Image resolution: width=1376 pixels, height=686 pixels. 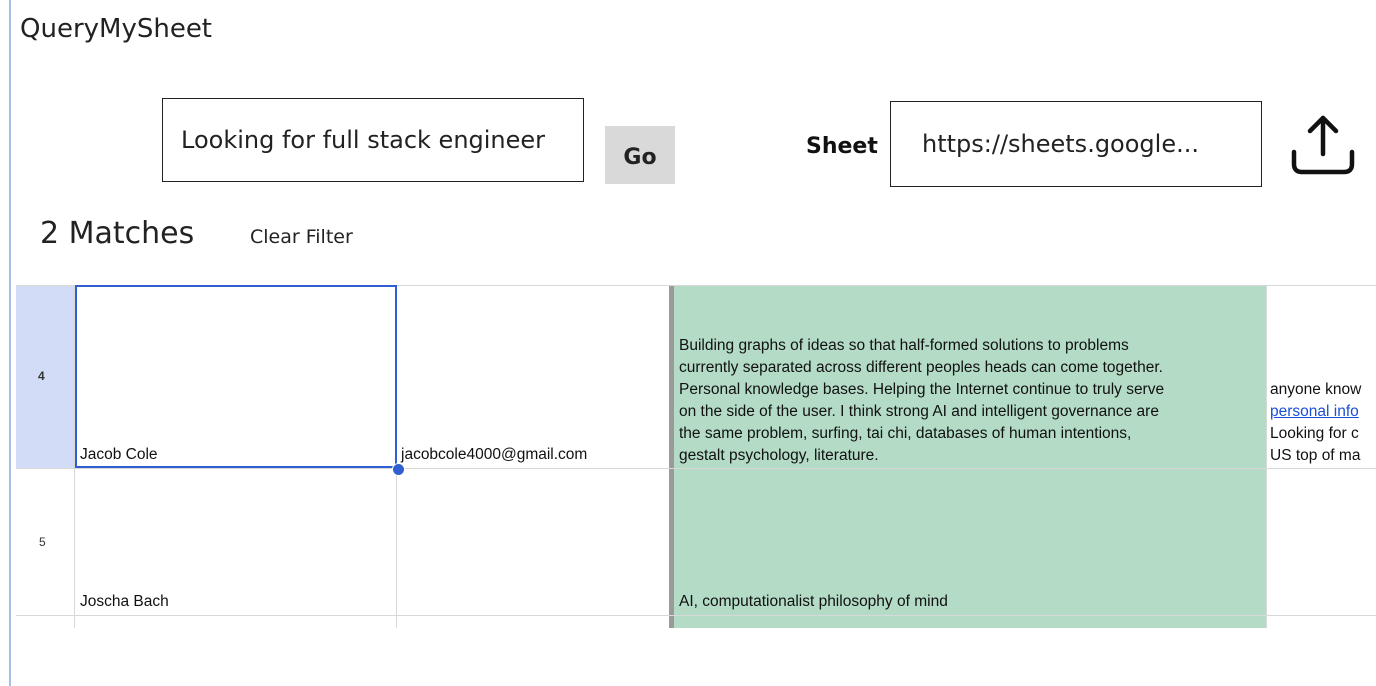 I want to click on selected-cell-outline, so click(x=236, y=376).